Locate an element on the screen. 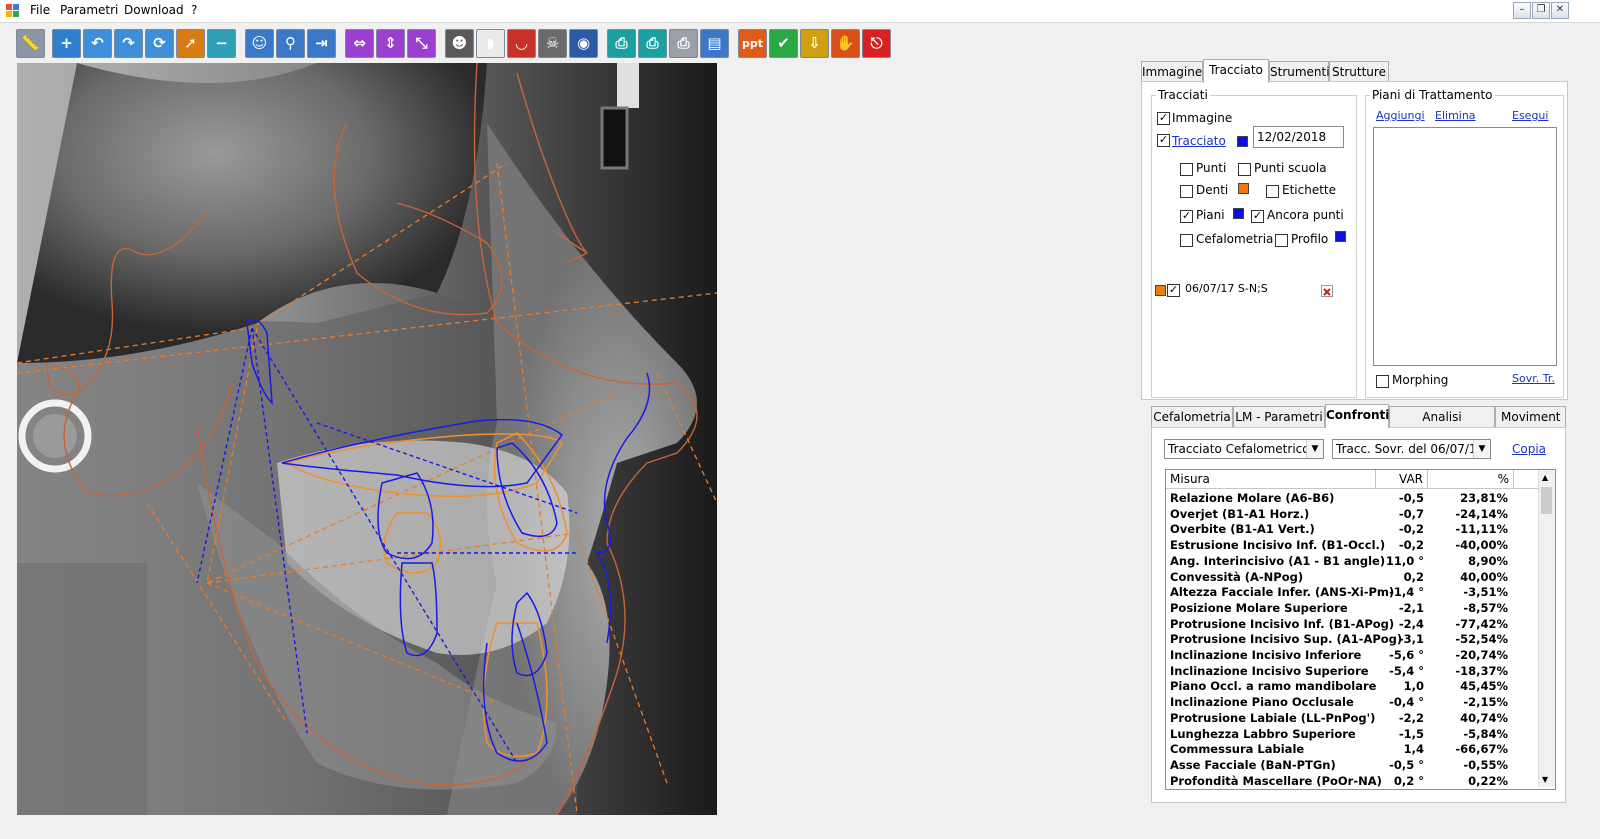 This screenshot has width=1600, height=839. sovr-tr-link: Sovr. Tr. is located at coordinates (1533, 378).